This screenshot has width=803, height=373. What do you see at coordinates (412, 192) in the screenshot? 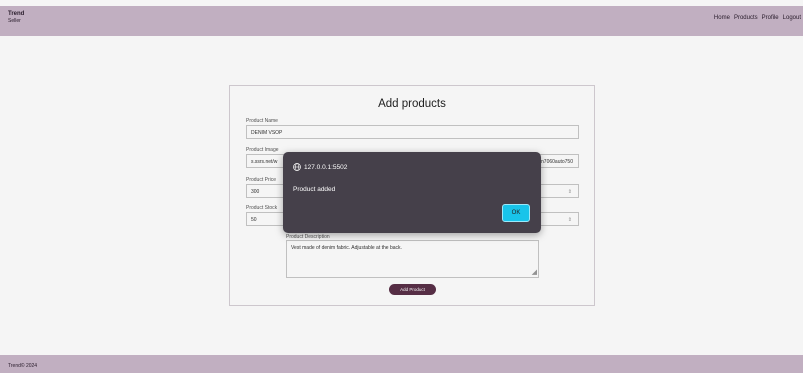
I see `alert-dialog: 127.0.0.1:5502 Product added OK` at bounding box center [412, 192].